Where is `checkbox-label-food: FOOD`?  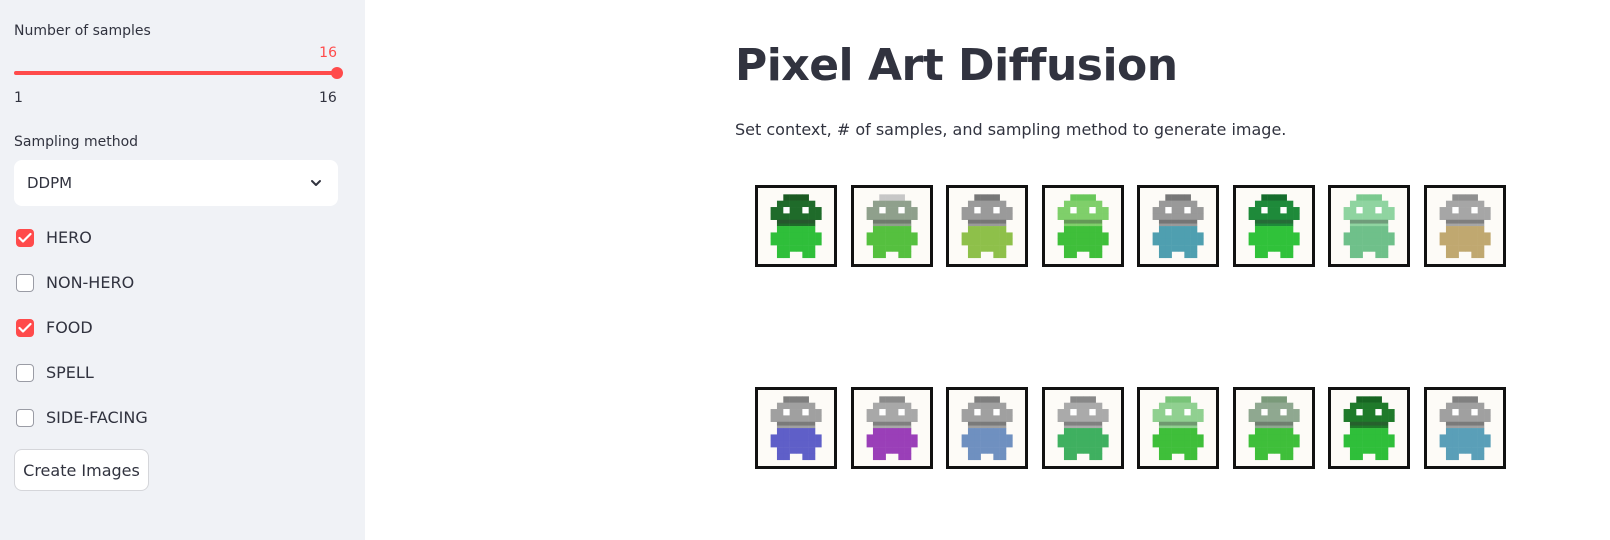
checkbox-label-food: FOOD is located at coordinates (69, 327).